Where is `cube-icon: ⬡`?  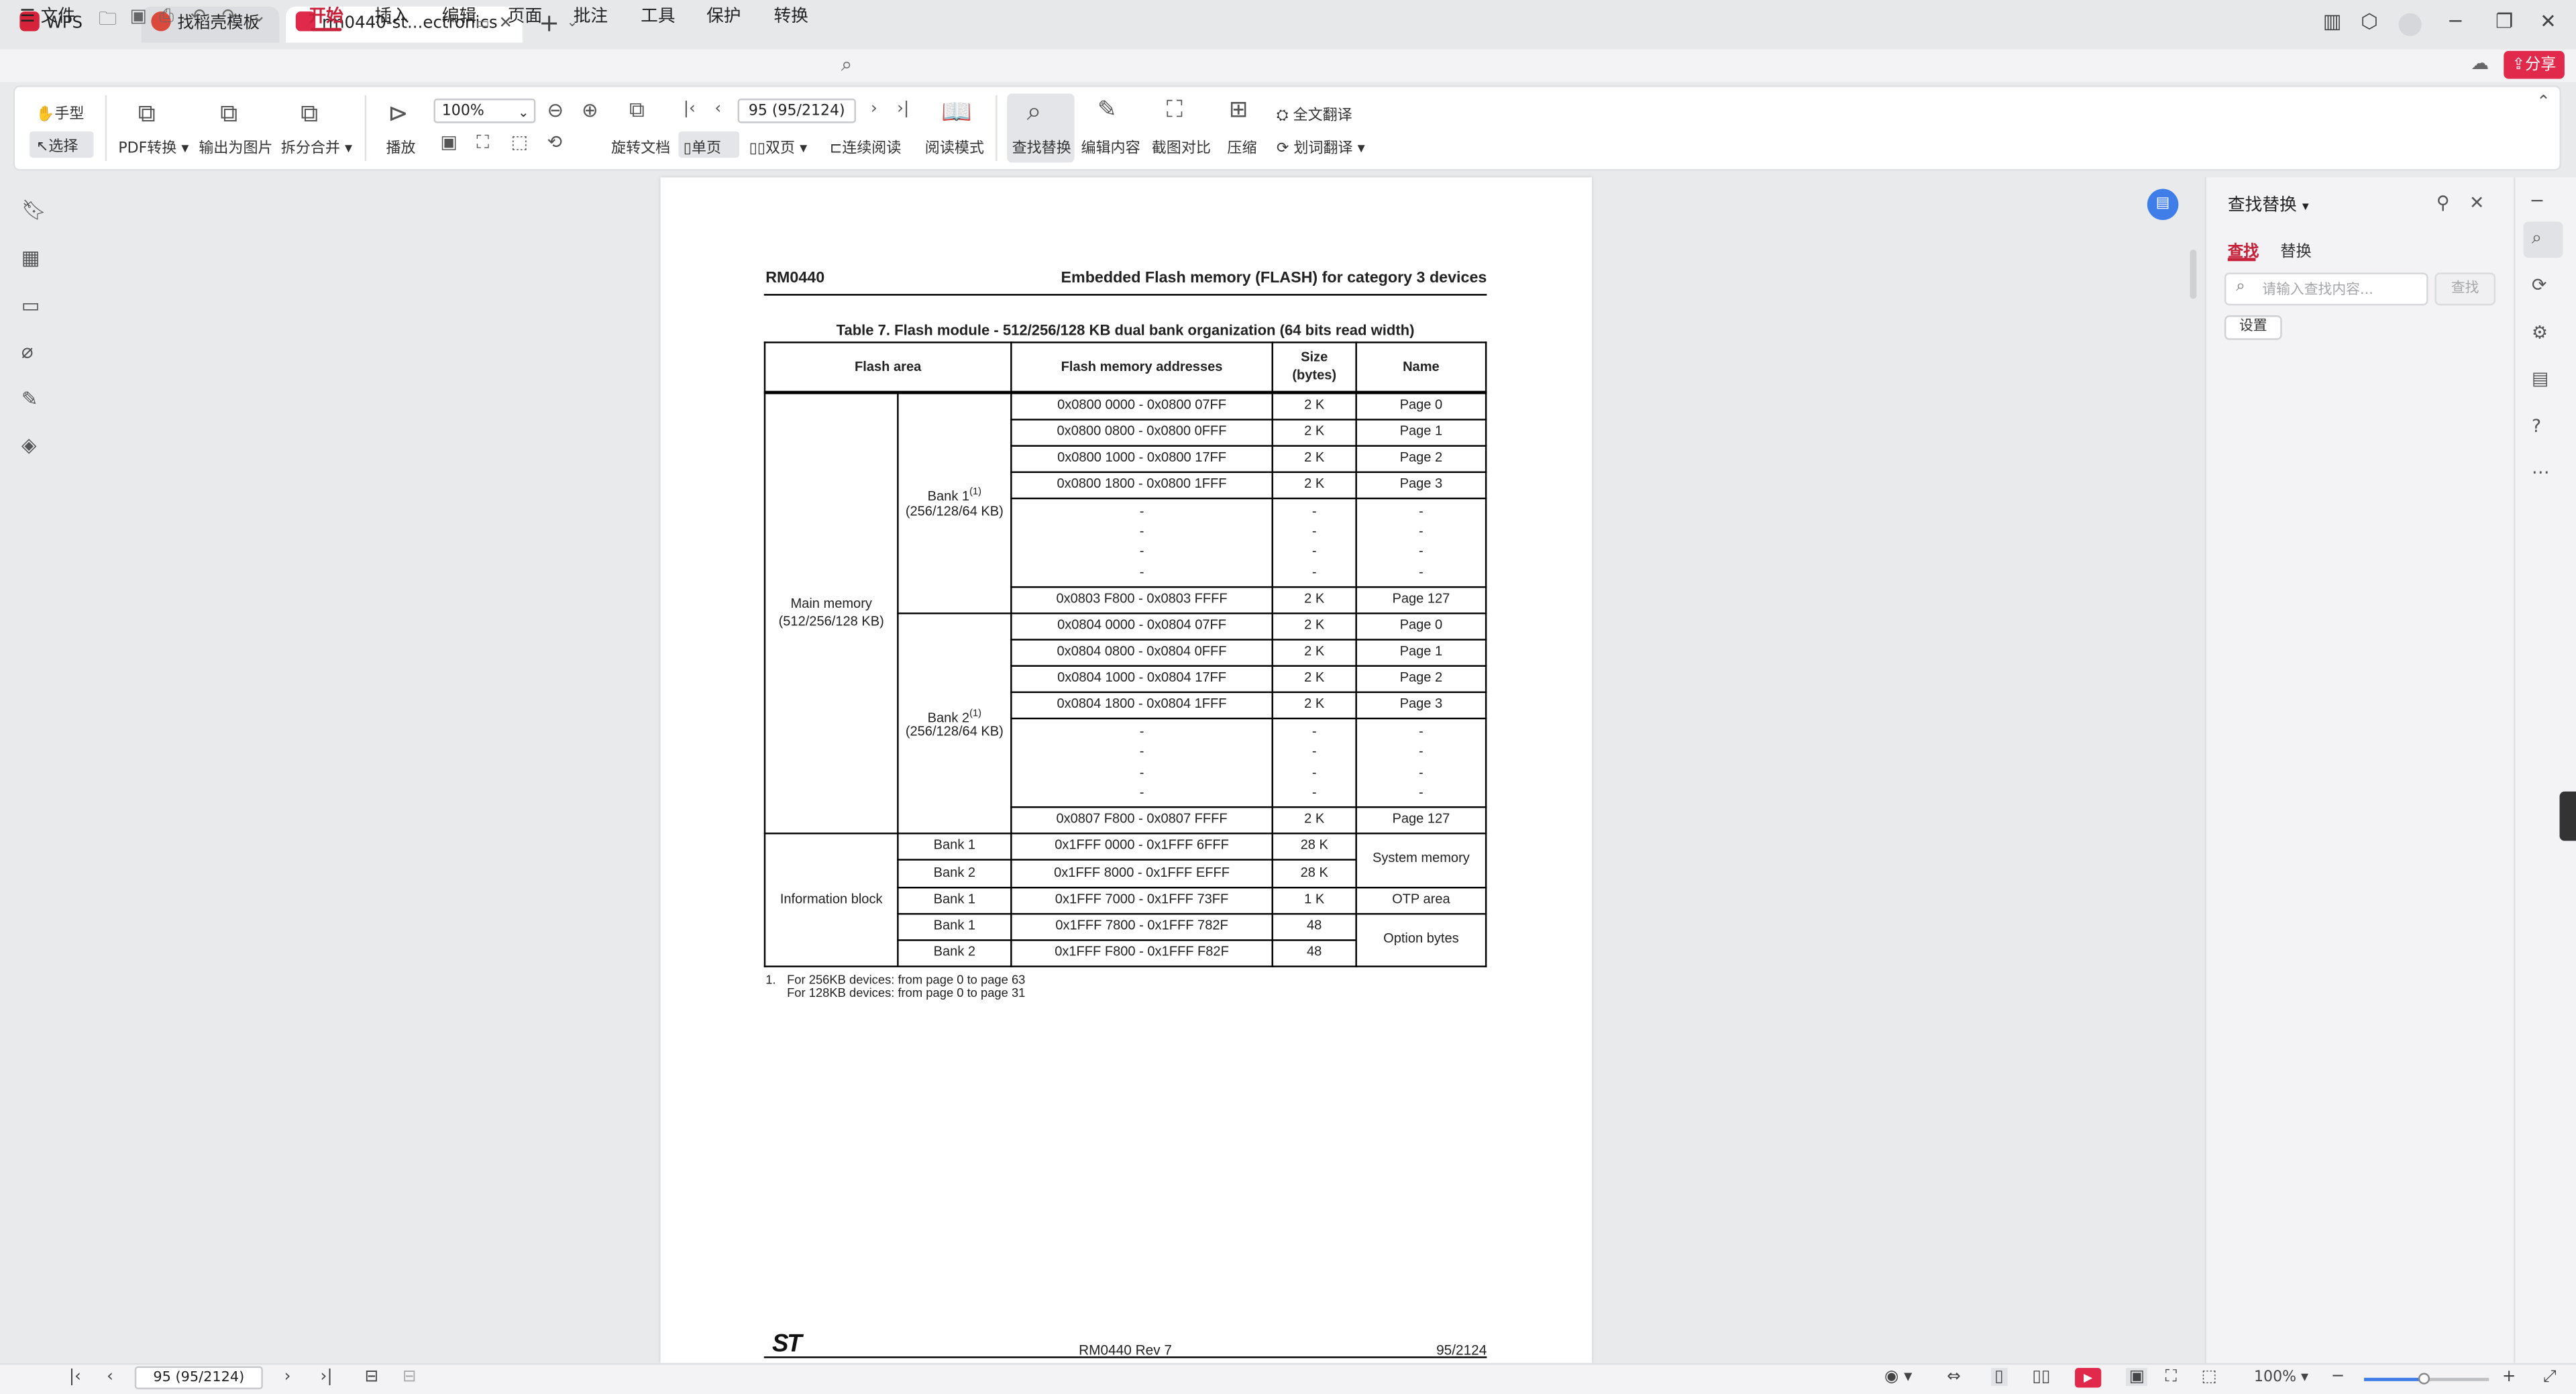
cube-icon: ⬡ is located at coordinates (2369, 21).